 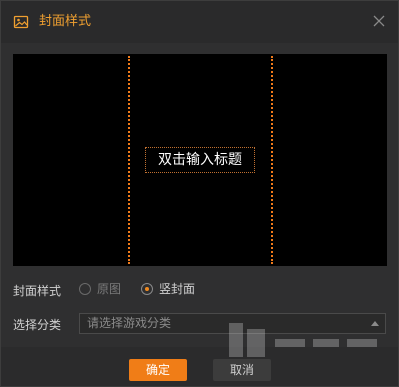 I want to click on image-icon, so click(x=21, y=22).